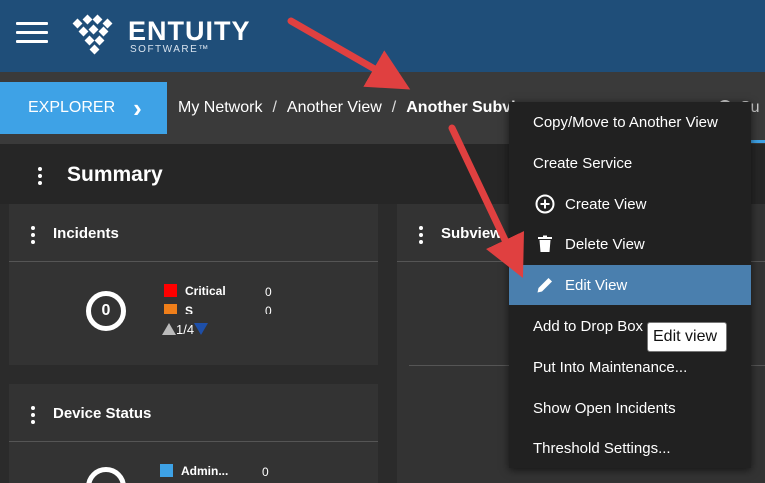 The height and width of the screenshot is (483, 765). What do you see at coordinates (471, 233) in the screenshot?
I see `subview-title: Subview` at bounding box center [471, 233].